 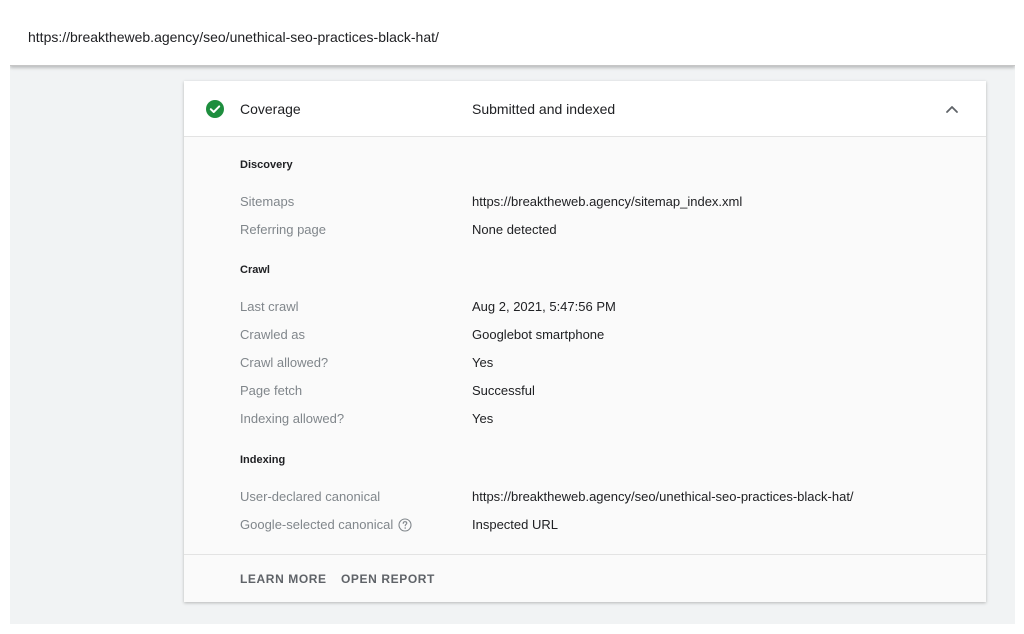 What do you see at coordinates (405, 524) in the screenshot?
I see `help-circle-icon` at bounding box center [405, 524].